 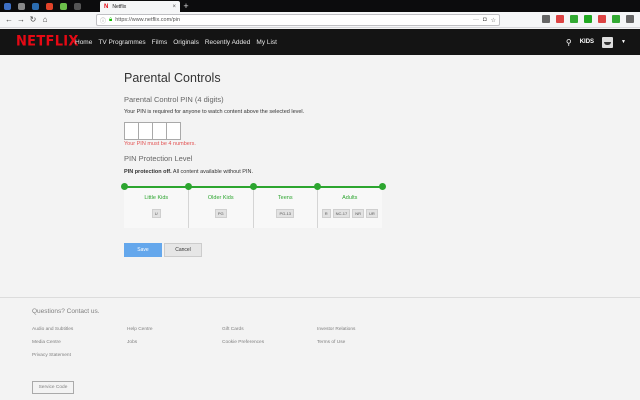 What do you see at coordinates (358, 213) in the screenshot?
I see `rating-badge: NR` at bounding box center [358, 213].